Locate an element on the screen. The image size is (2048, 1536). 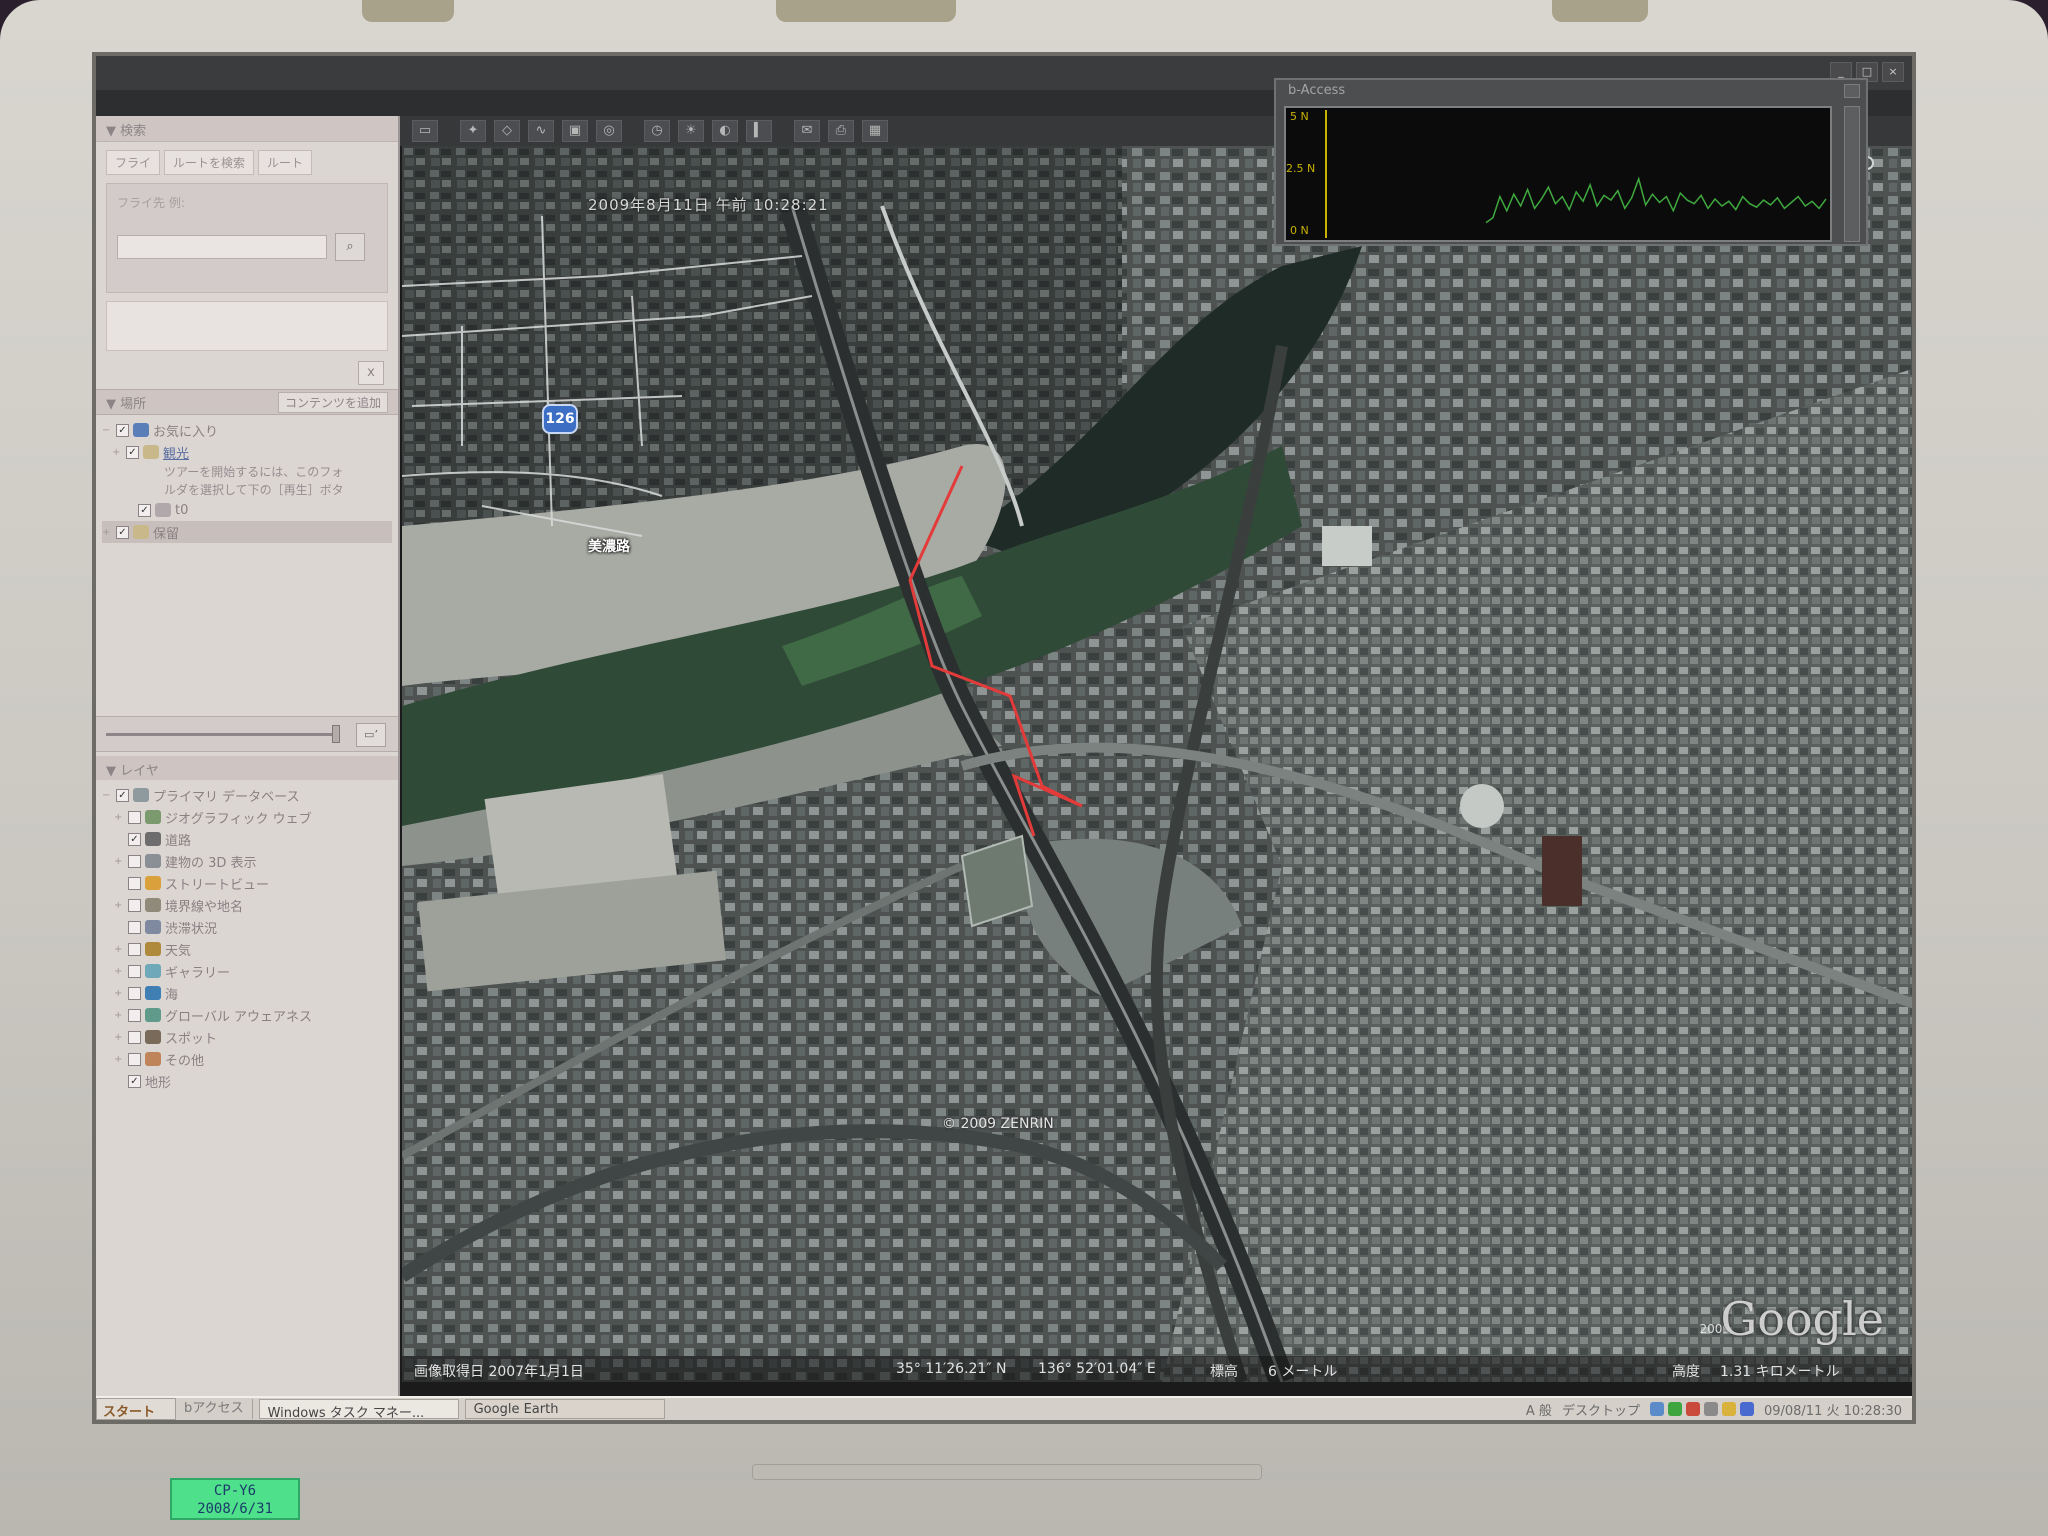
battery-icon is located at coordinates (1728, 1409).